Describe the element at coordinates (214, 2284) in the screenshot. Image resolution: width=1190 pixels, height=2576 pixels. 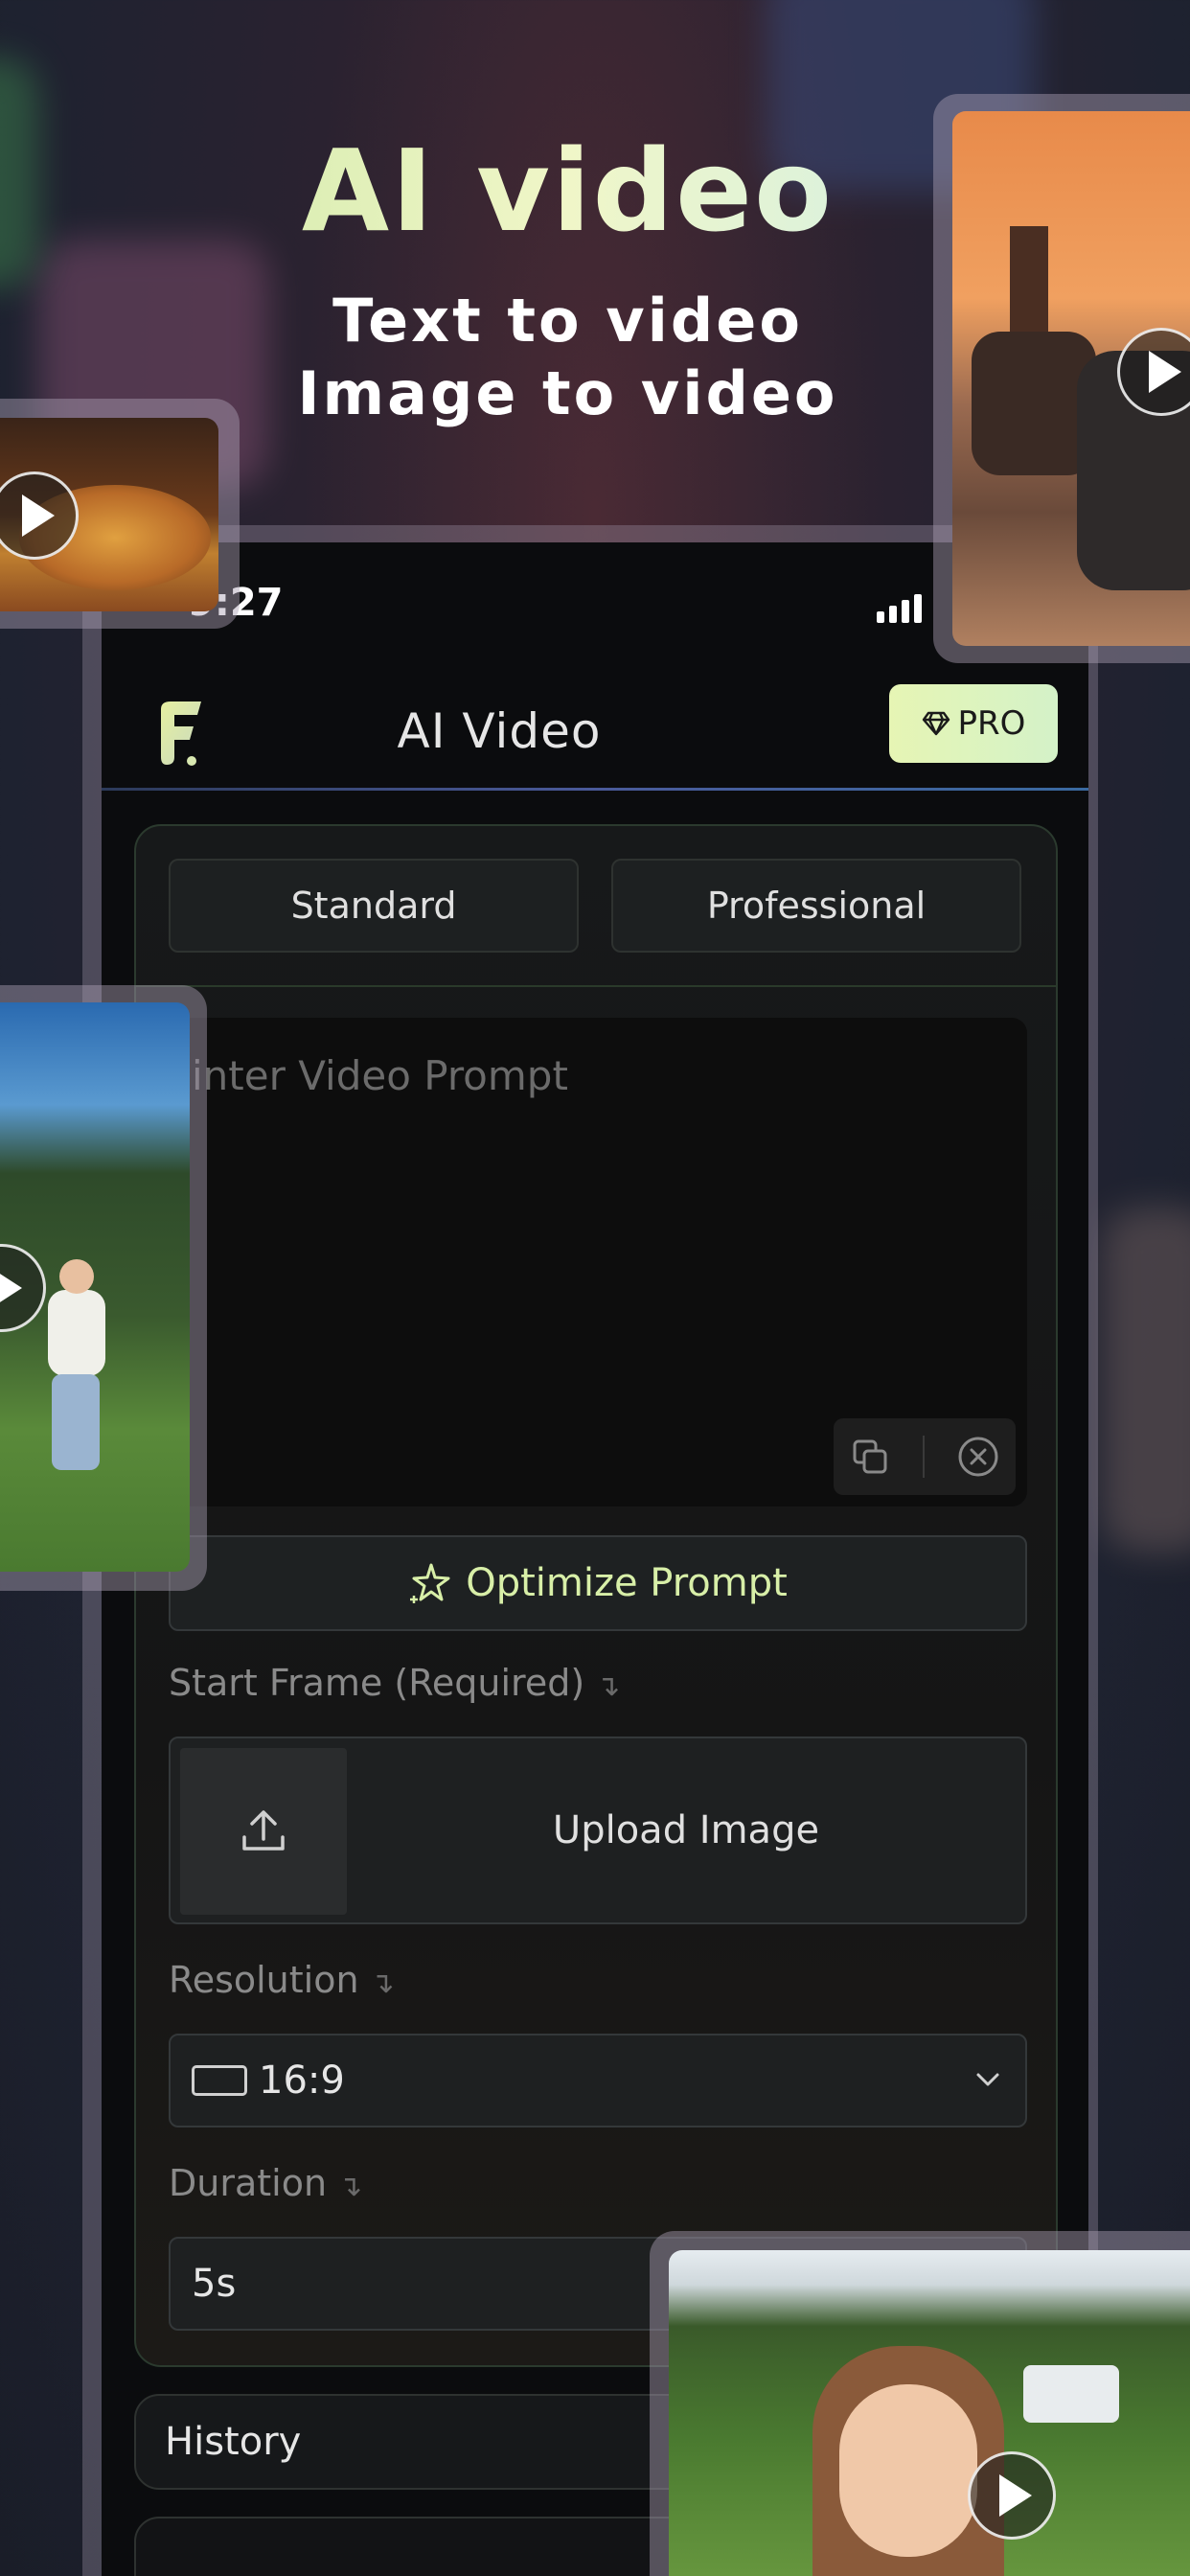
I see `duration-value: 5s` at that location.